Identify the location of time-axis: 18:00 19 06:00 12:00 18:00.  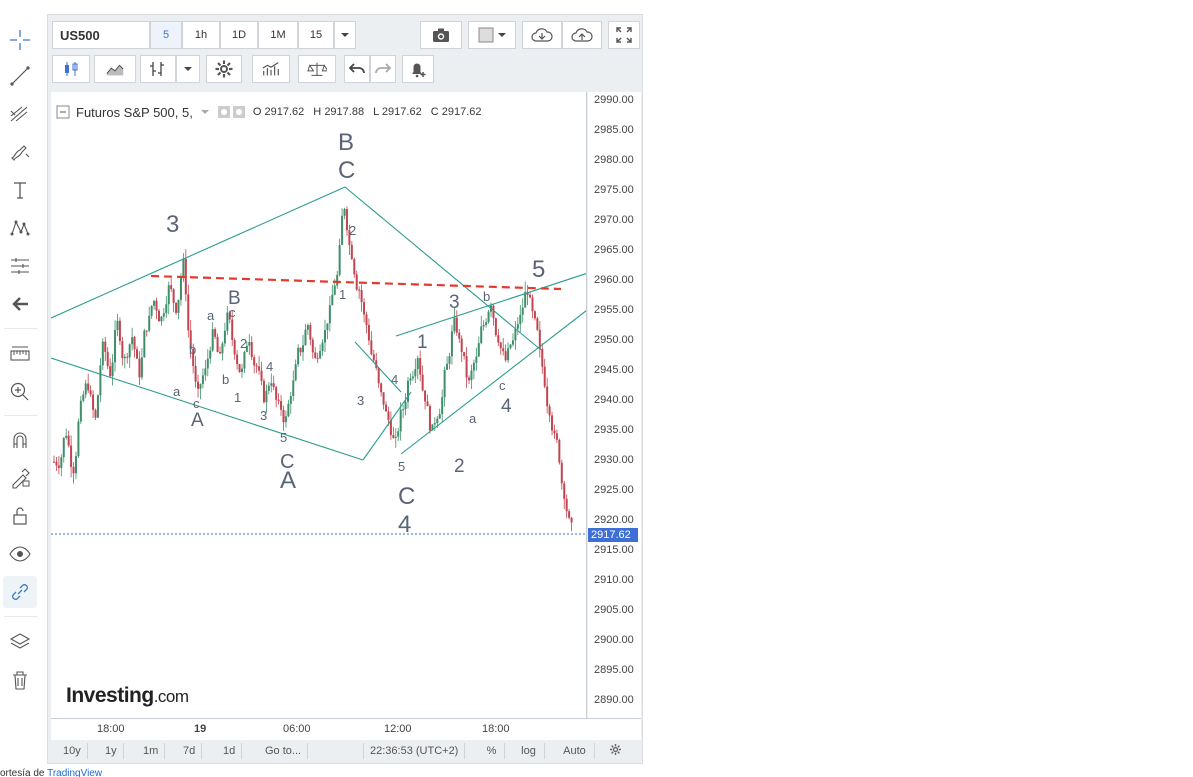
(346, 729).